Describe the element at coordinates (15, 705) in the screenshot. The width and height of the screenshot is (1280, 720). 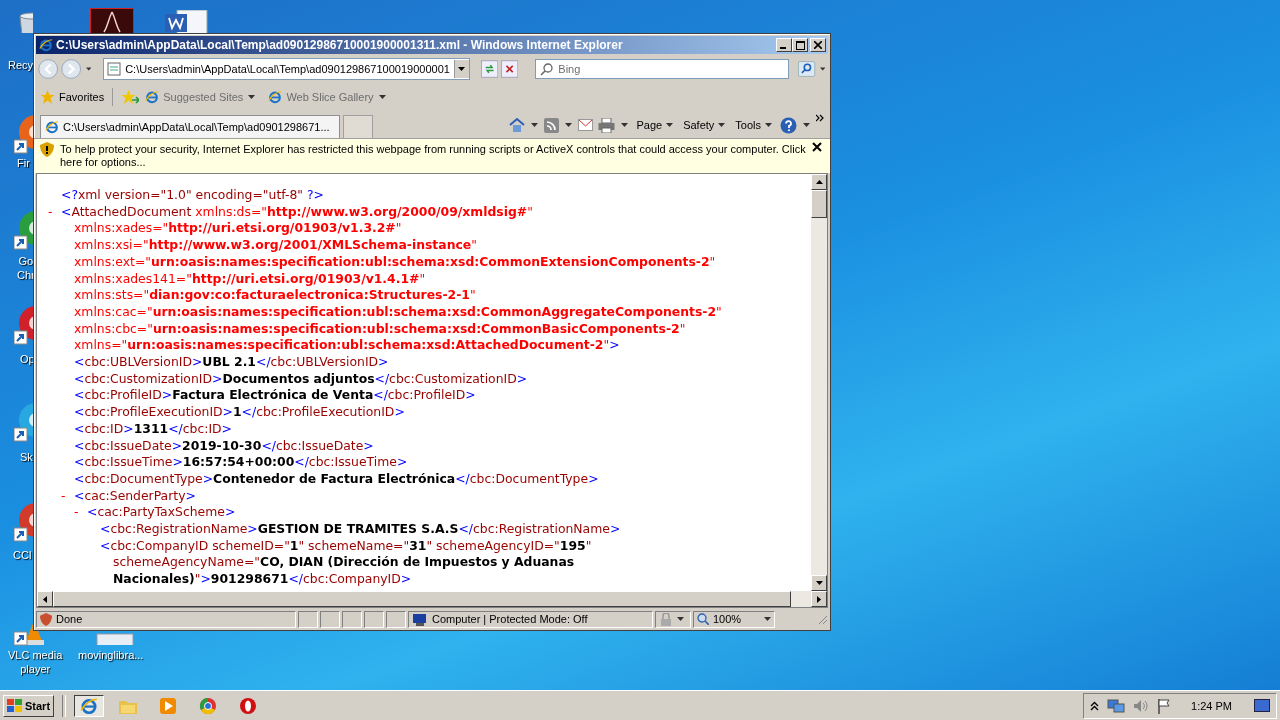
I see `windows-flag-icon` at that location.